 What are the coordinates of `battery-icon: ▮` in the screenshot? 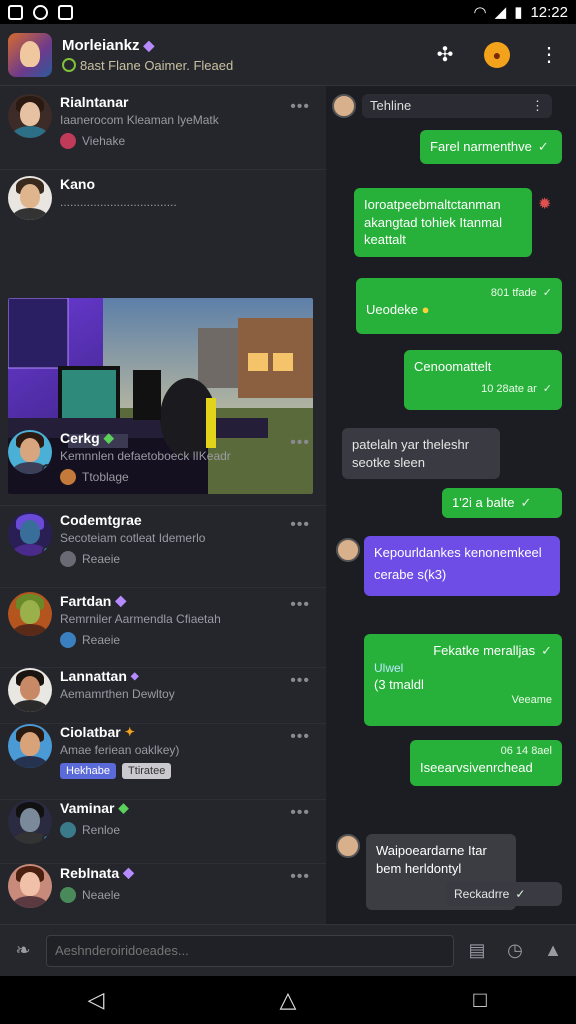 It's located at (518, 12).